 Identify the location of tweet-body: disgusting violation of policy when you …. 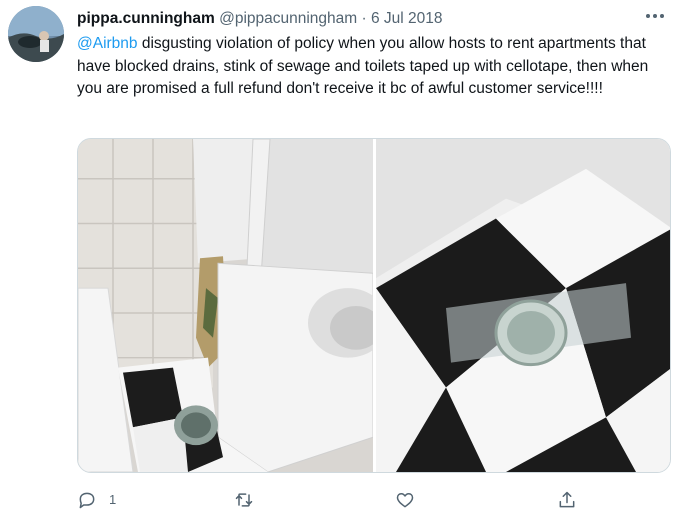
(363, 66).